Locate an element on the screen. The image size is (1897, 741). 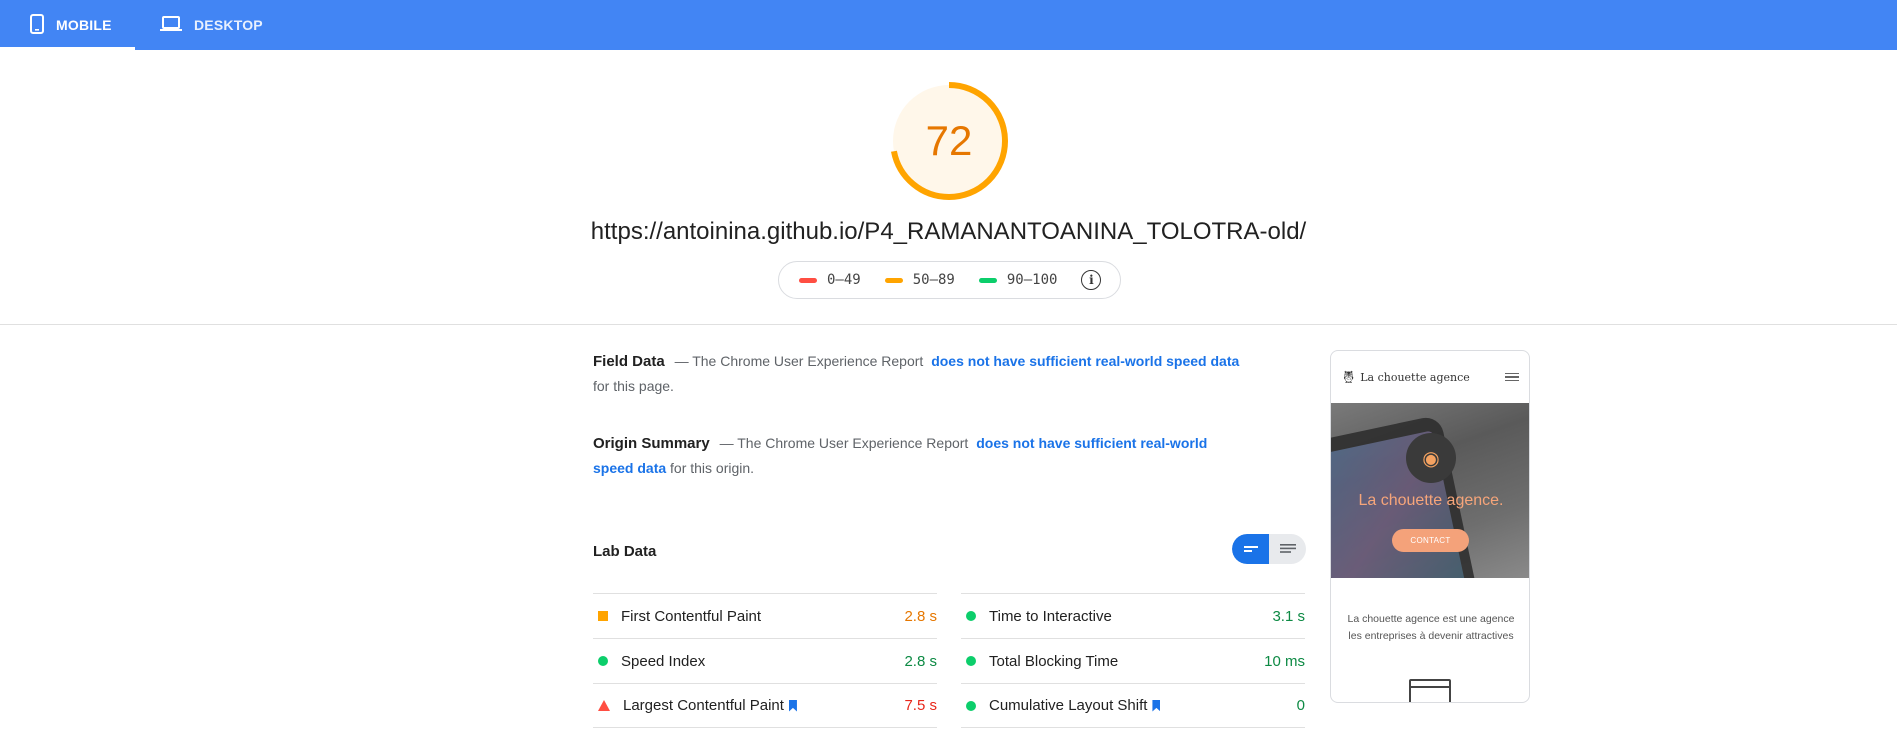
tab-desktop: DESKTOP is located at coordinates (215, 25).